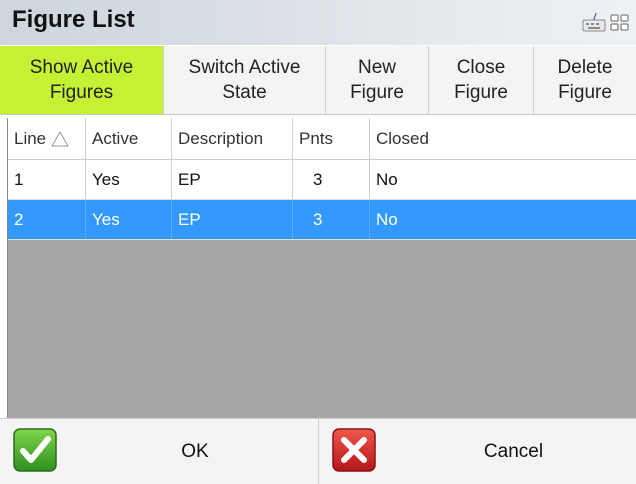  I want to click on dialog-footer: OK Cancel, so click(318, 451).